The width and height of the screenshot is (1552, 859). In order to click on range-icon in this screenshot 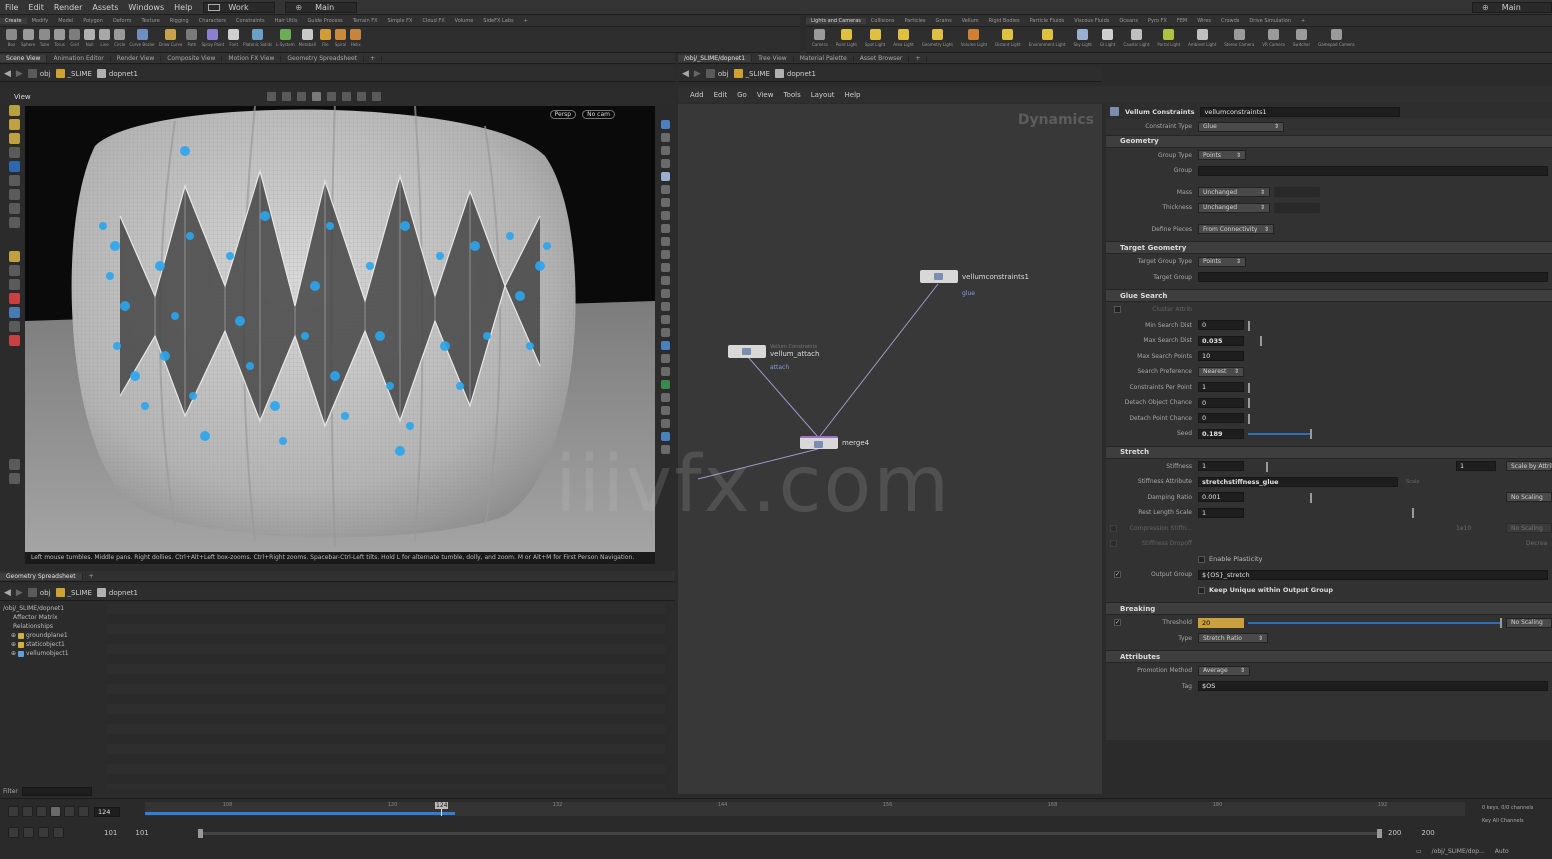, I will do `click(58, 832)`.